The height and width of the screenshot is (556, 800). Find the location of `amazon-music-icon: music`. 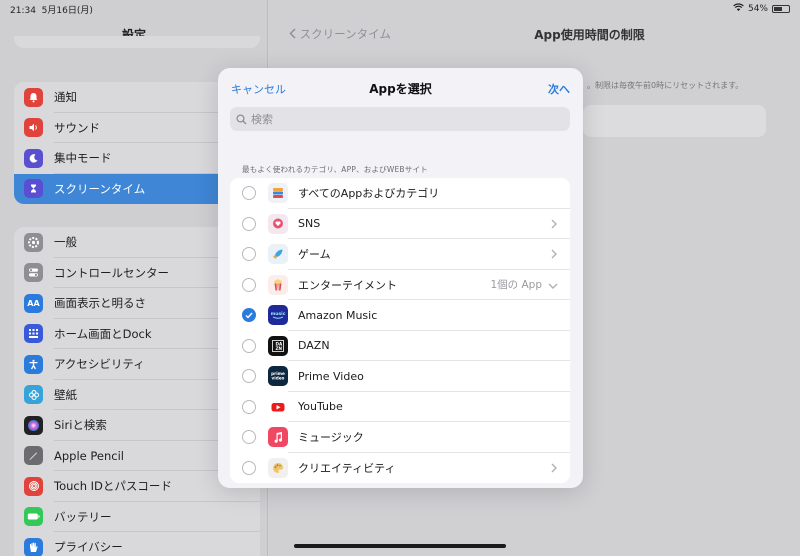

amazon-music-icon: music is located at coordinates (278, 315).